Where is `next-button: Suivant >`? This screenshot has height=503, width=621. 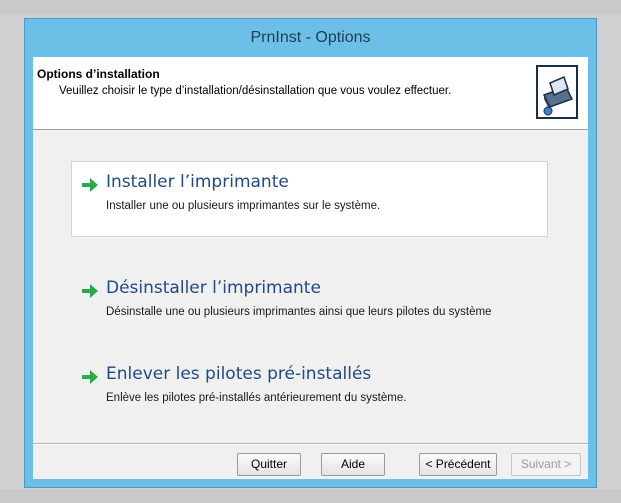
next-button: Suivant > is located at coordinates (546, 464).